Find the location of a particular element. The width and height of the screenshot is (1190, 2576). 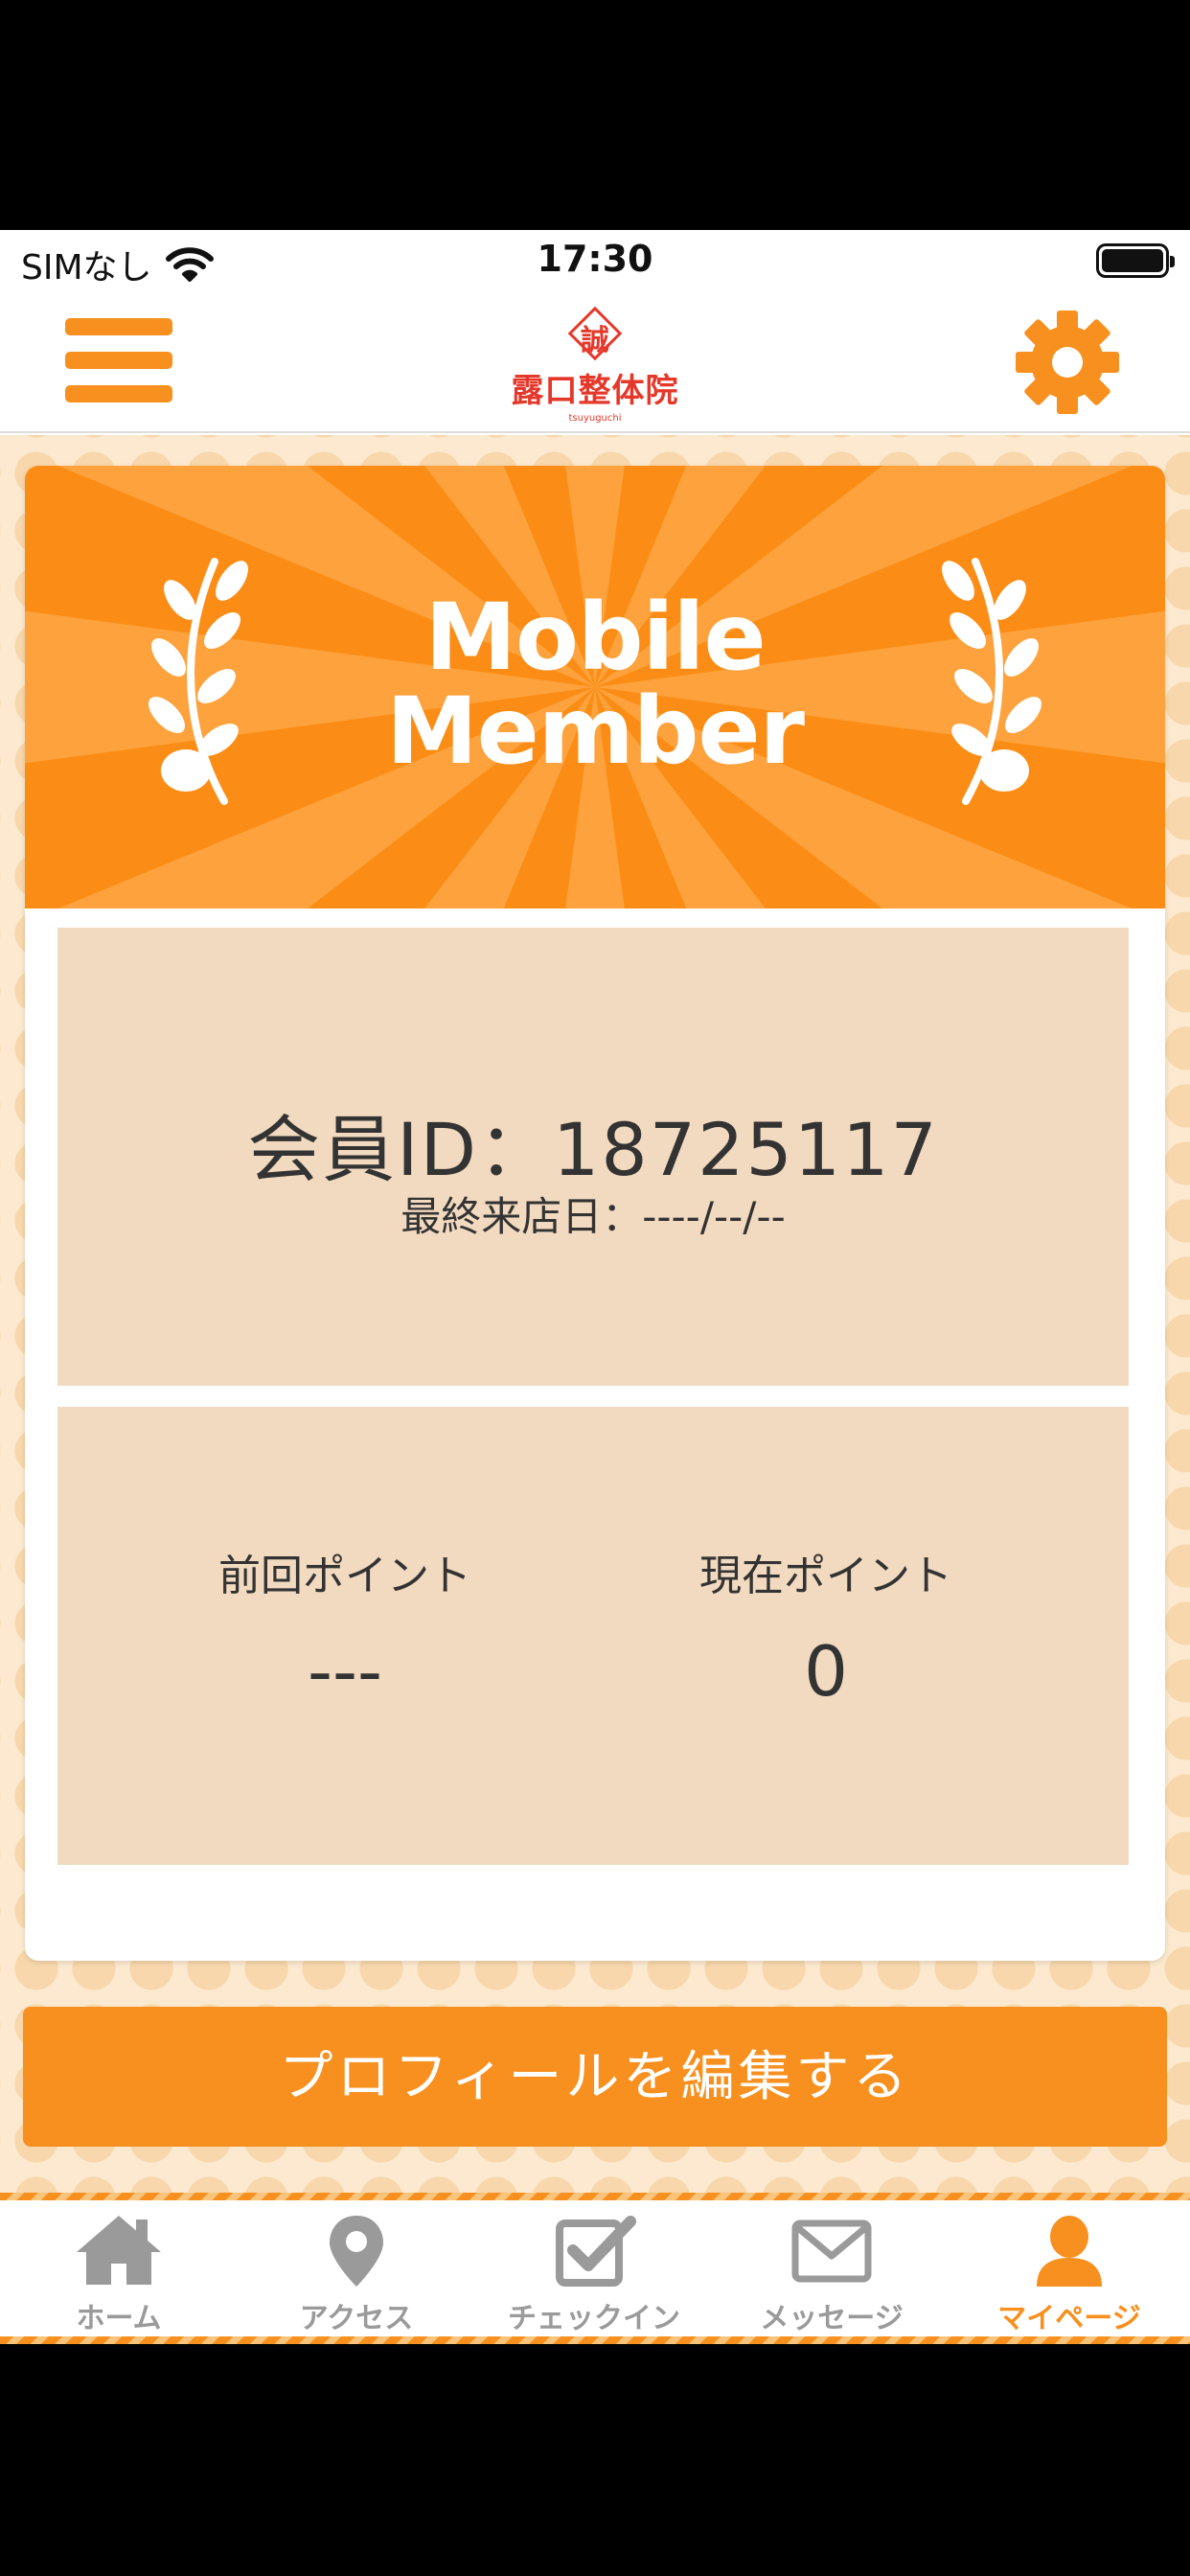

tab-home: ホーム is located at coordinates (119, 2271).